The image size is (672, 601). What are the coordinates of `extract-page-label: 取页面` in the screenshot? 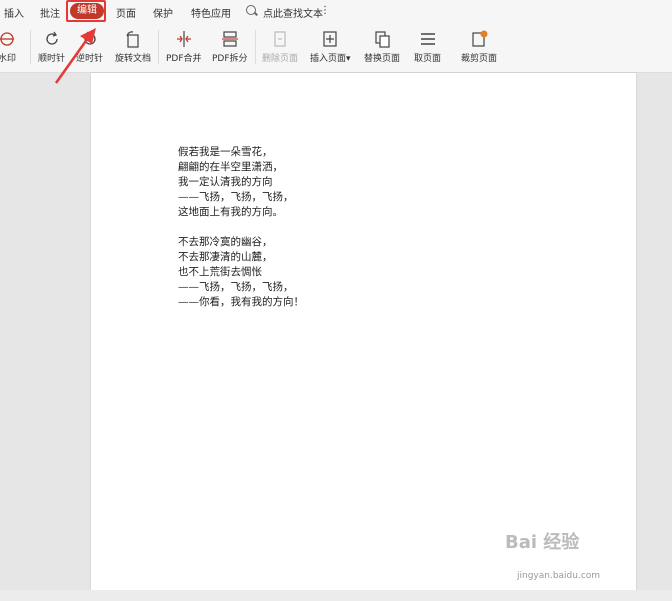 It's located at (428, 59).